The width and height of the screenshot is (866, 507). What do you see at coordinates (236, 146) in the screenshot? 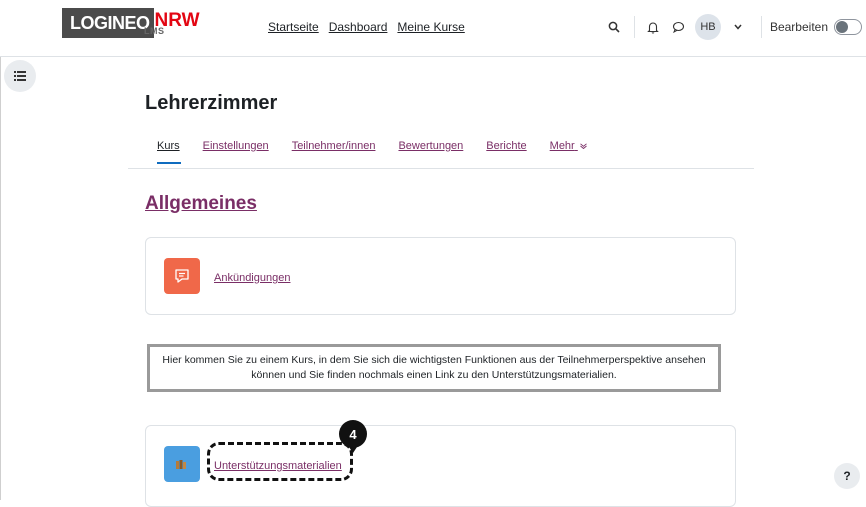
I see `tab-einstellungen: Einstellungen` at bounding box center [236, 146].